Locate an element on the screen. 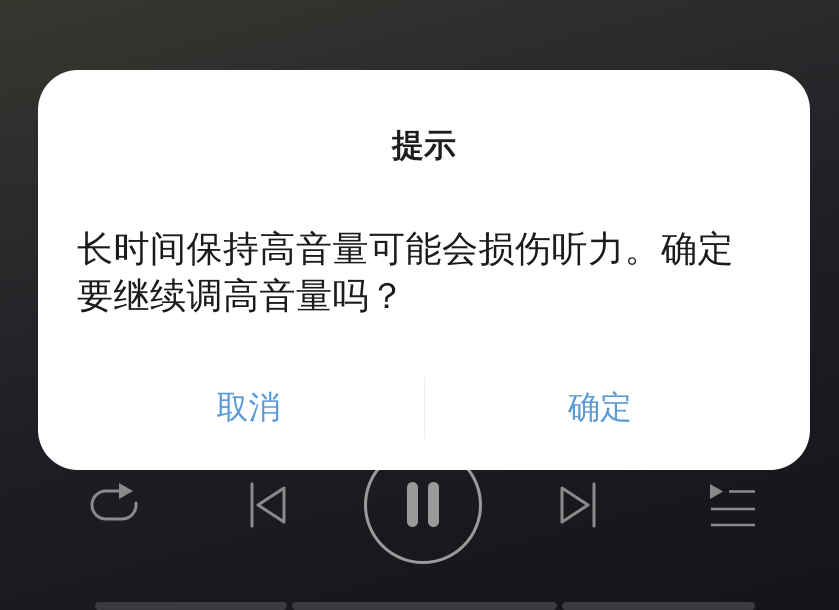 The image size is (839, 610). playlist-icon is located at coordinates (732, 505).